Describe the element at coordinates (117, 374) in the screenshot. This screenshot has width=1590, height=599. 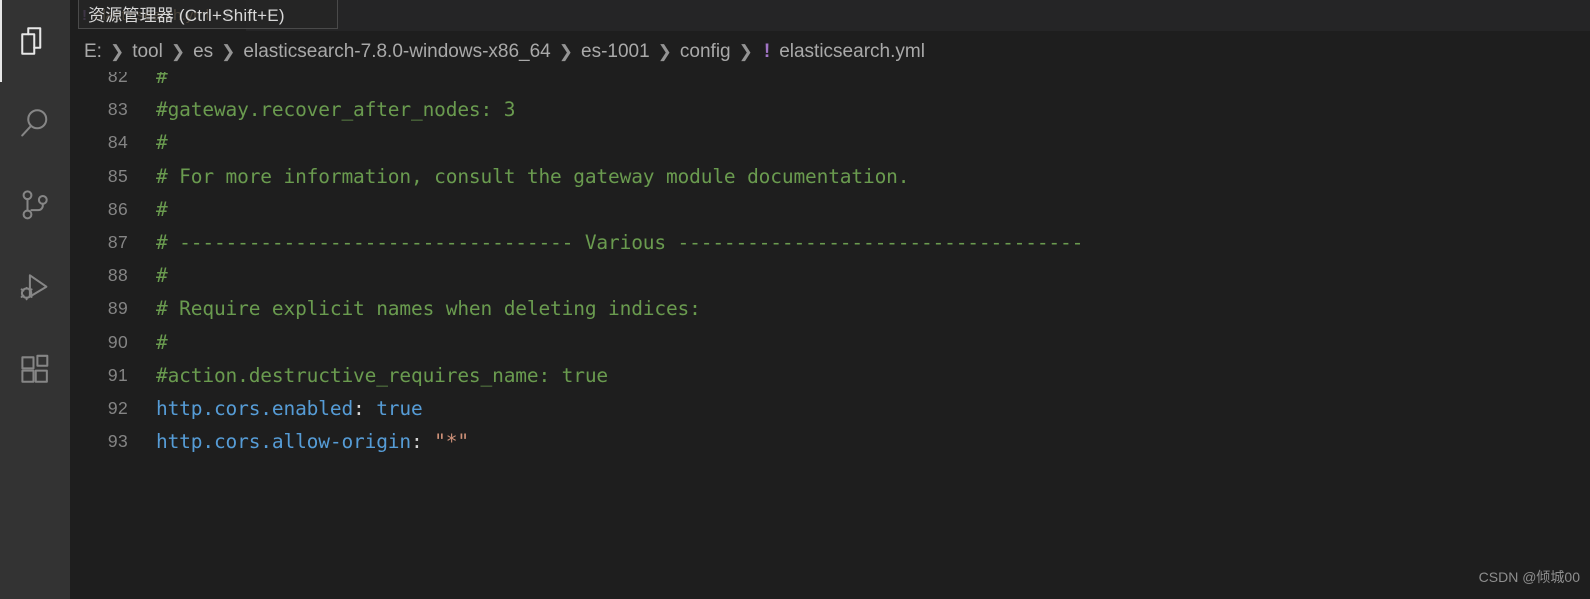
I see `line-number: 91` at that location.